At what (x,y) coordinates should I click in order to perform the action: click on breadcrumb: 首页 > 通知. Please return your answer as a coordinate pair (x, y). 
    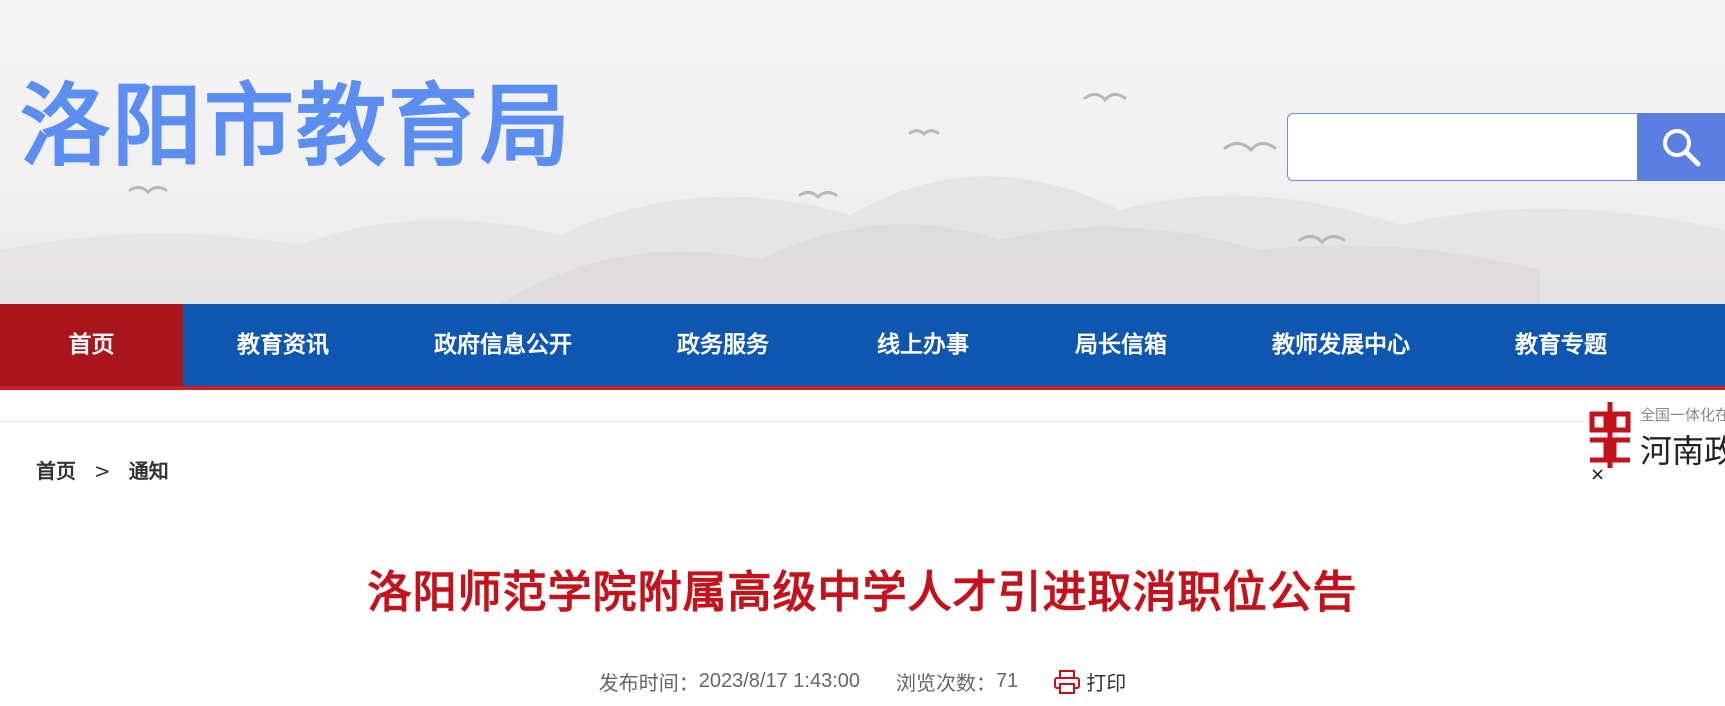
    Looking at the image, I should click on (102, 469).